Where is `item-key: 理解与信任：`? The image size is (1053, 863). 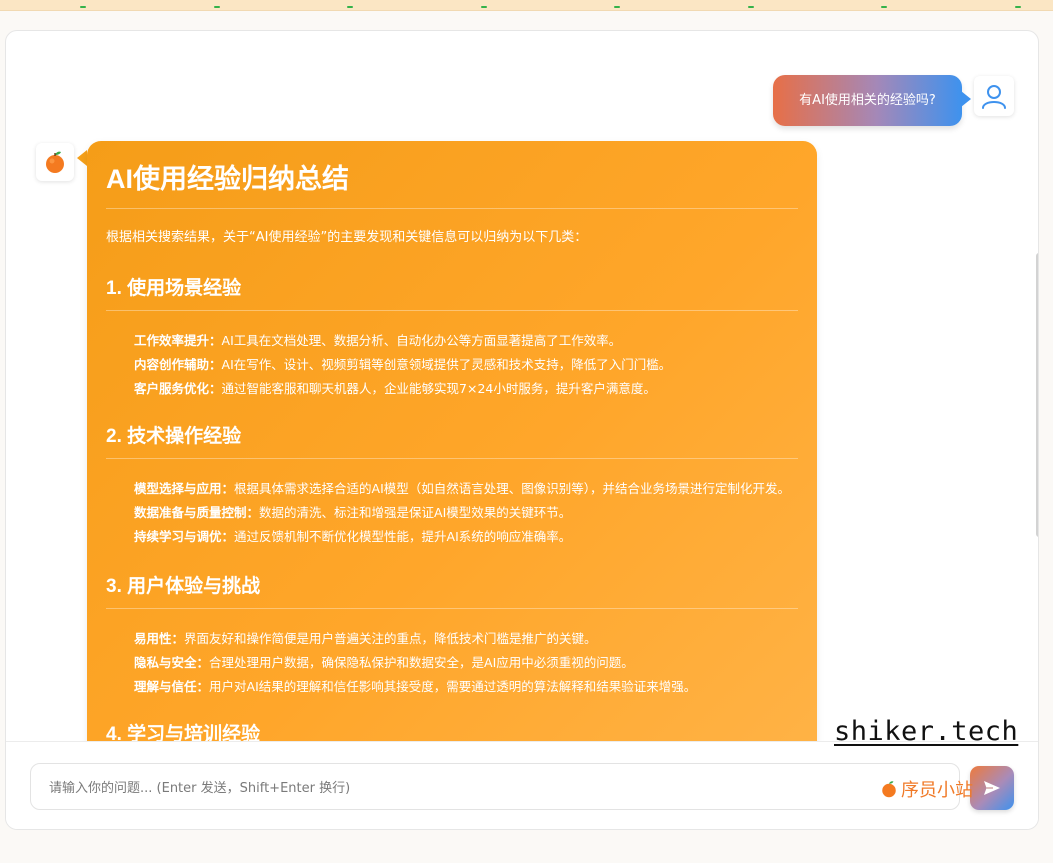 item-key: 理解与信任： is located at coordinates (172, 686).